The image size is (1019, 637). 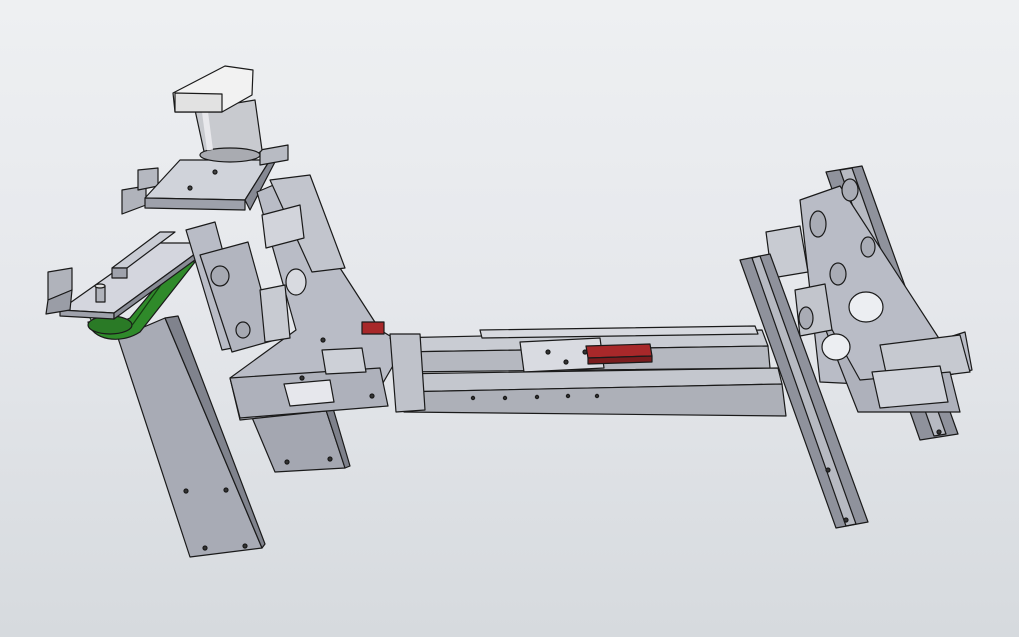 What do you see at coordinates (217, 114) in the screenshot?
I see `servo-motor` at bounding box center [217, 114].